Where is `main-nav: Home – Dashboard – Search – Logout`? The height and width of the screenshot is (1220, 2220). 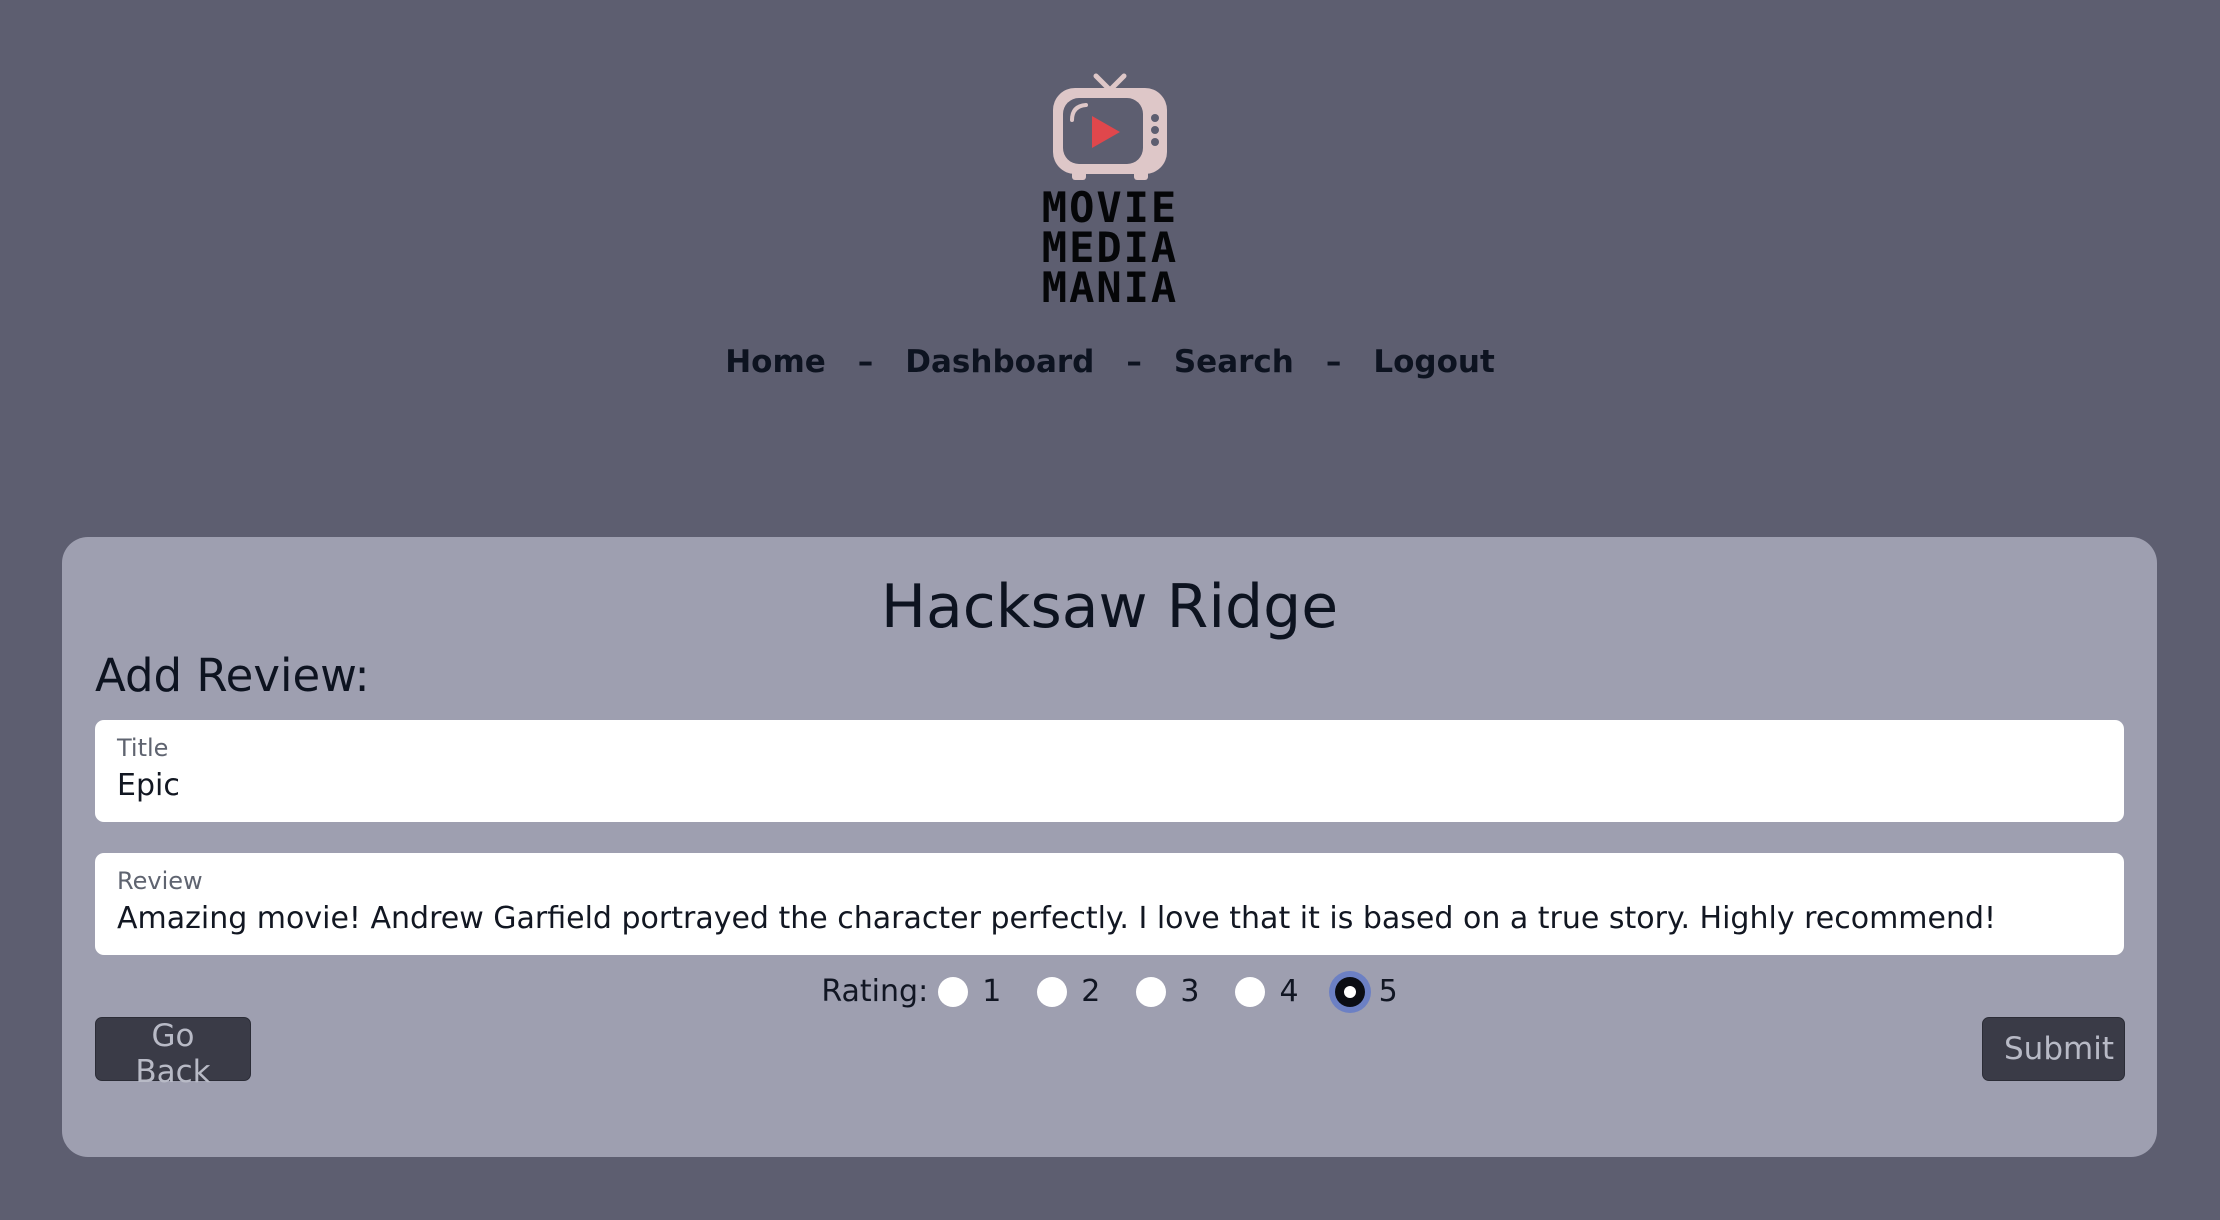
main-nav: Home – Dashboard – Search – Logout is located at coordinates (1110, 362).